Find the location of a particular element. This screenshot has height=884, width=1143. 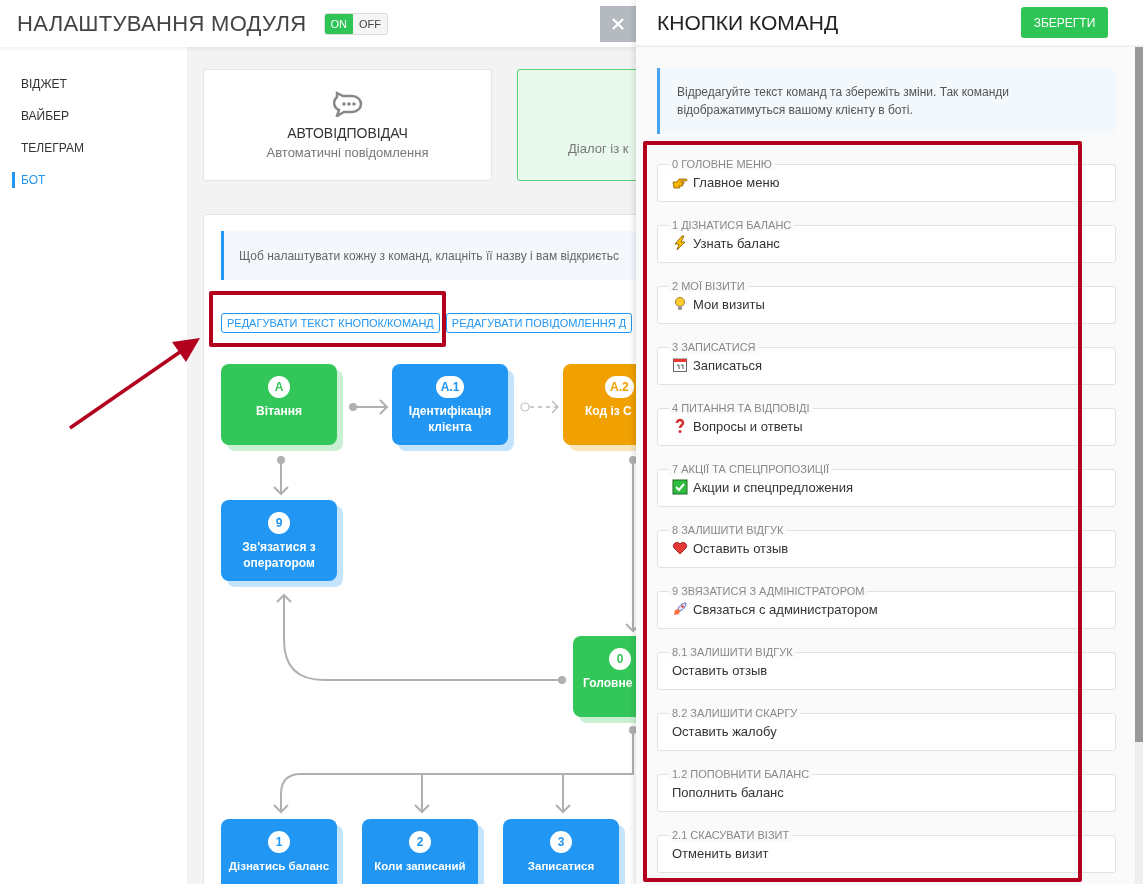

check-box-icon is located at coordinates (680, 487).